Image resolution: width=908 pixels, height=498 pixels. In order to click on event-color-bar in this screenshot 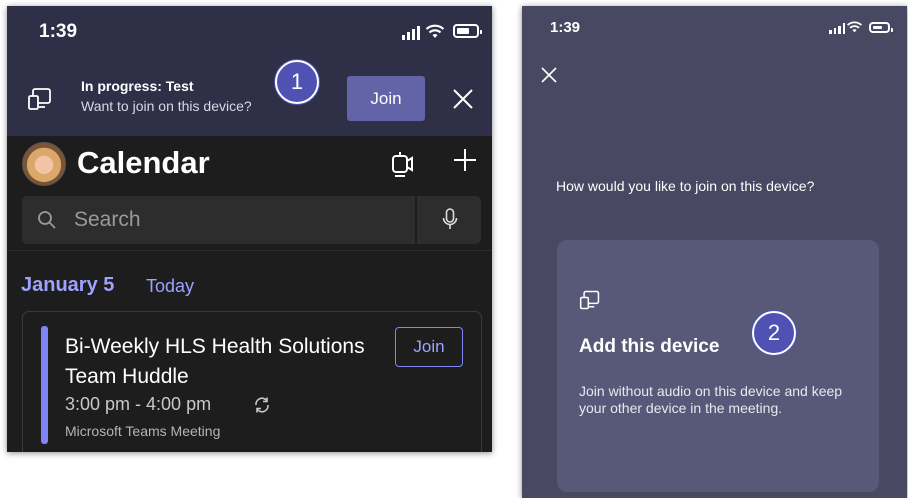, I will do `click(44, 385)`.